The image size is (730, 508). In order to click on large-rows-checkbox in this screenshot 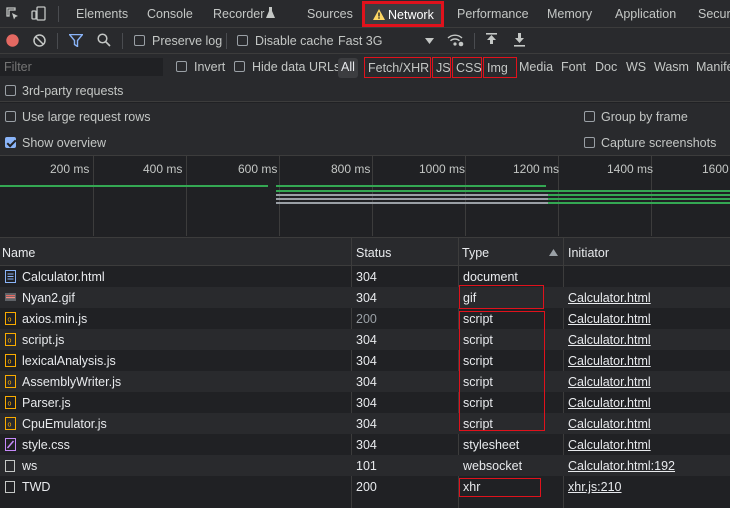, I will do `click(10, 116)`.